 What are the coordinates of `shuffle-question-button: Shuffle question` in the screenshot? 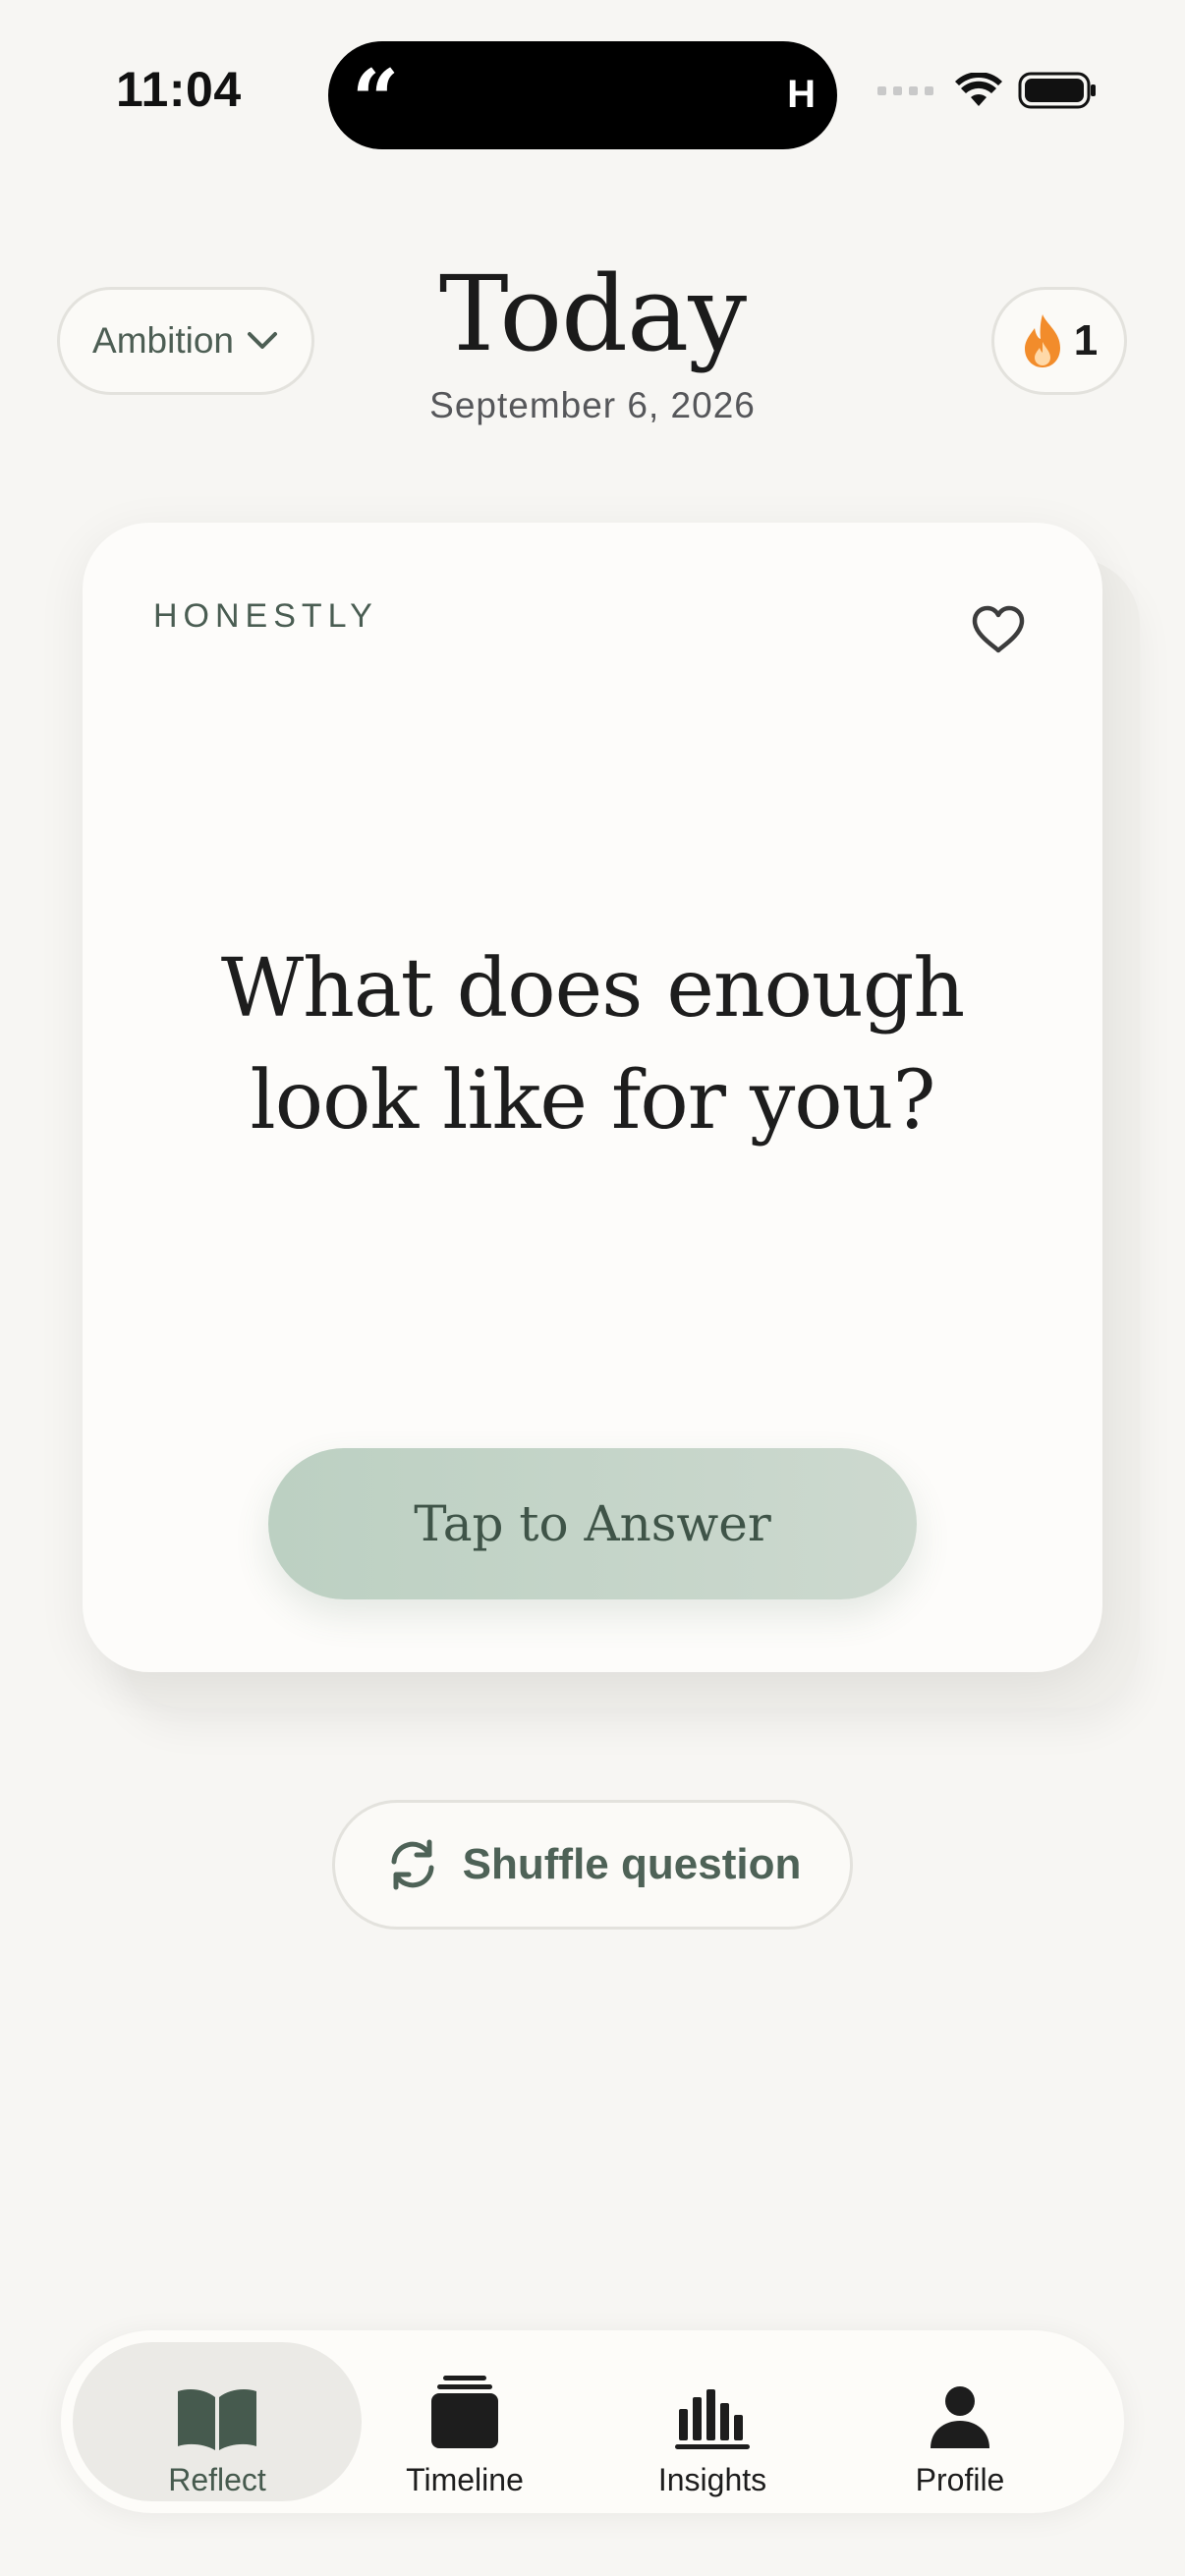 It's located at (592, 1865).